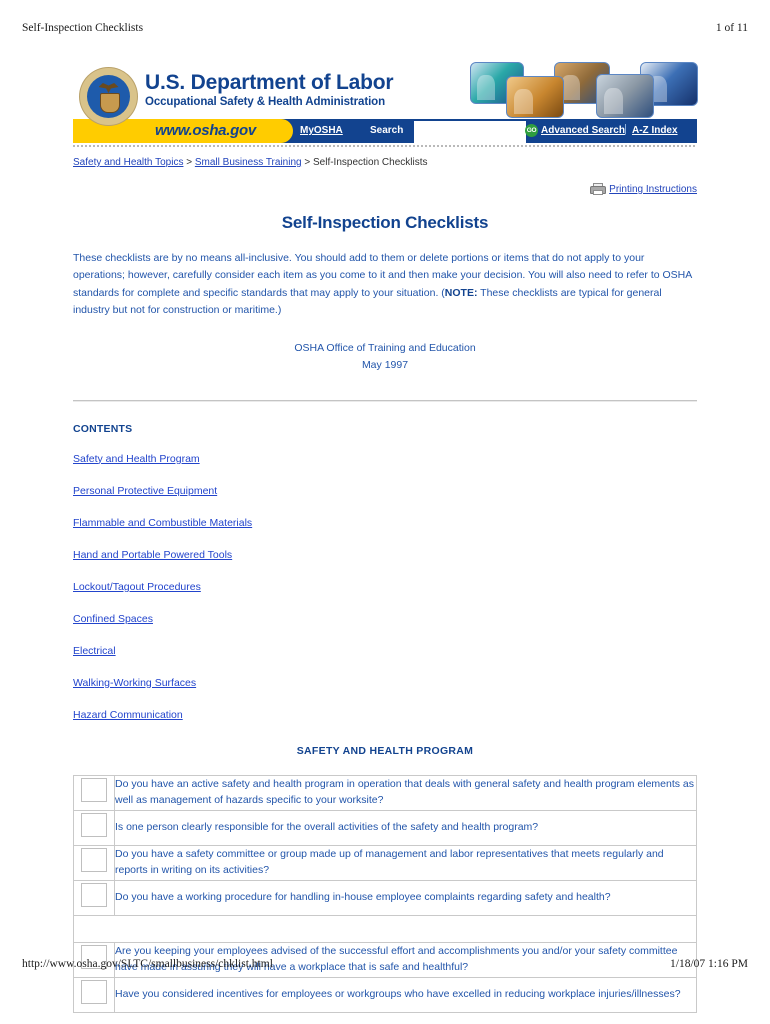  What do you see at coordinates (385, 348) in the screenshot?
I see `credit-office: OSHA Office of Training and Education` at bounding box center [385, 348].